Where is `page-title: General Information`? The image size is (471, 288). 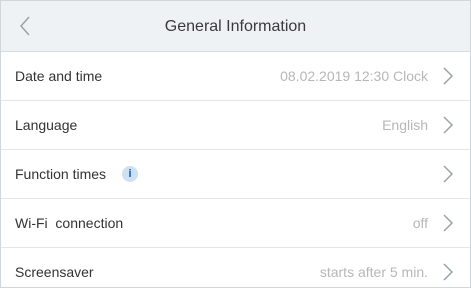 page-title: General Information is located at coordinates (235, 26).